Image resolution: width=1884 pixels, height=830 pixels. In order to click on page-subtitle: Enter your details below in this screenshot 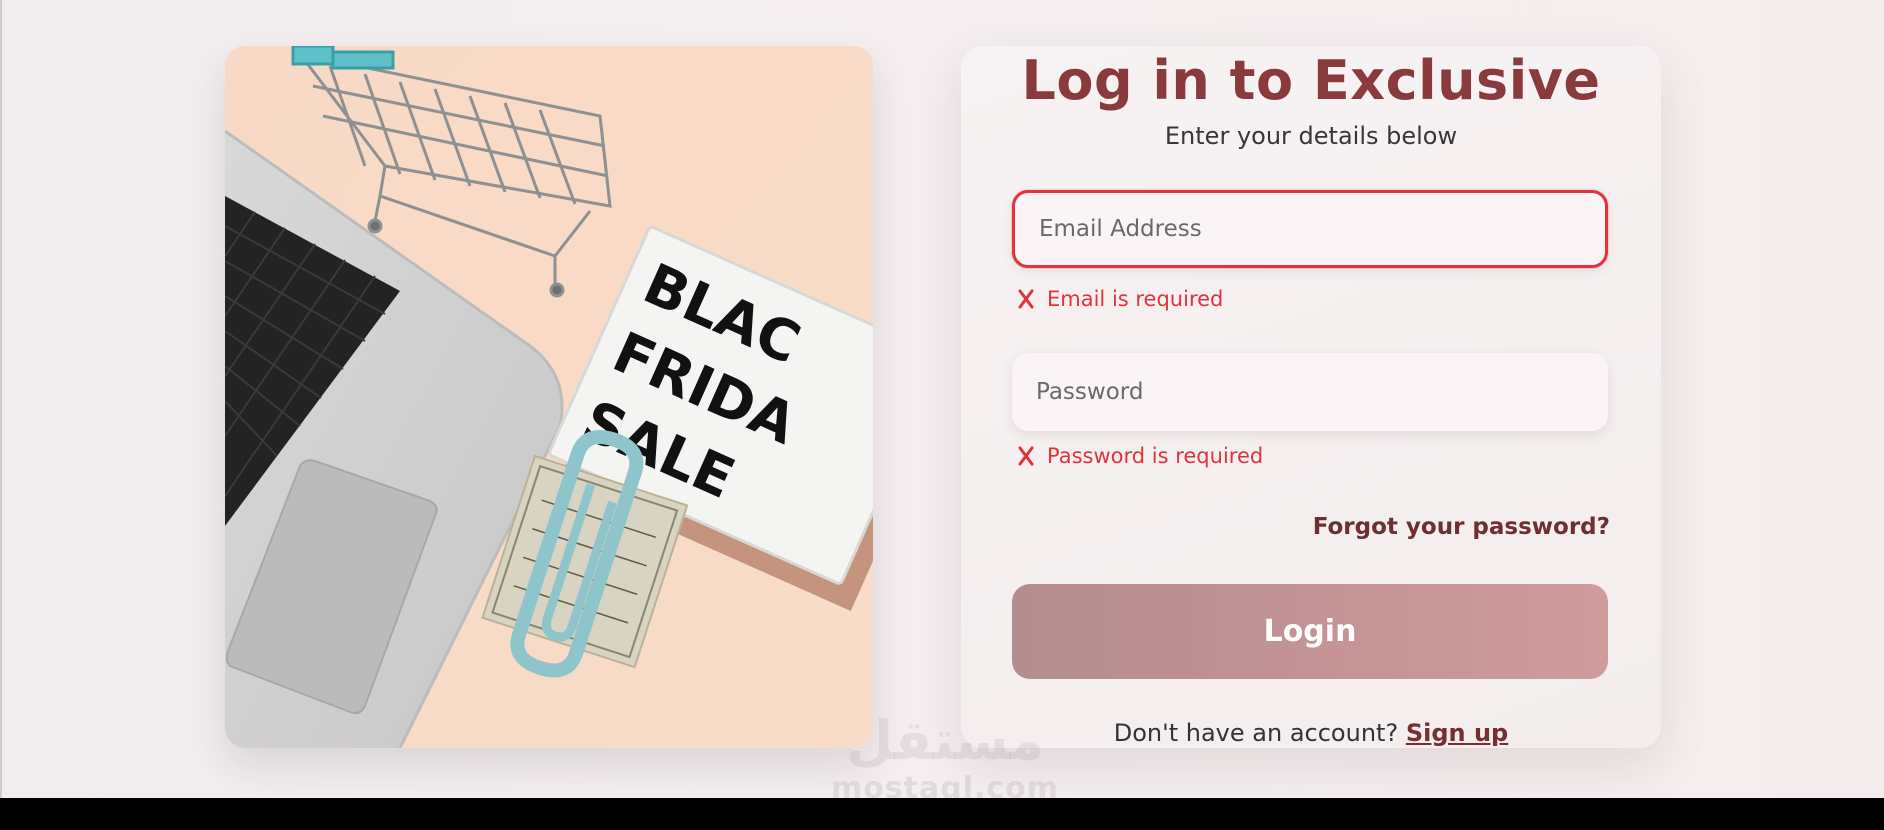, I will do `click(1311, 136)`.